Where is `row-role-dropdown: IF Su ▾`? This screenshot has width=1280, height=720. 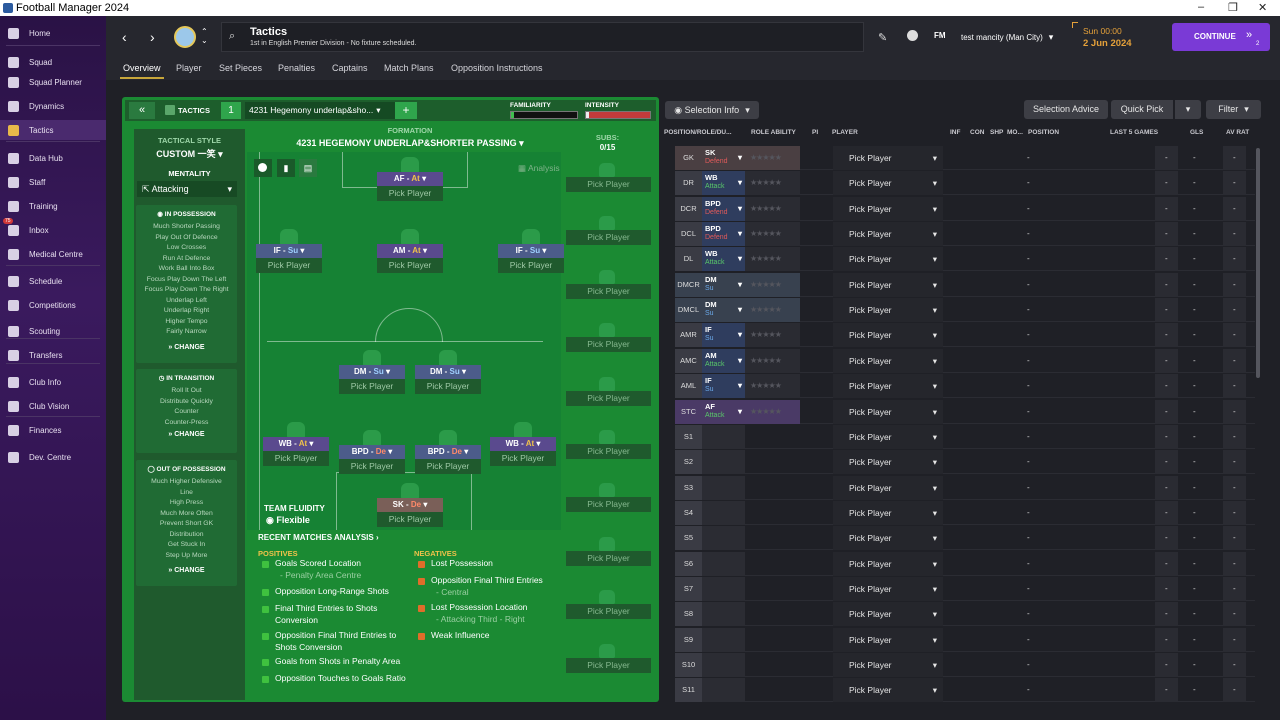 row-role-dropdown: IF Su ▾ is located at coordinates (723, 386).